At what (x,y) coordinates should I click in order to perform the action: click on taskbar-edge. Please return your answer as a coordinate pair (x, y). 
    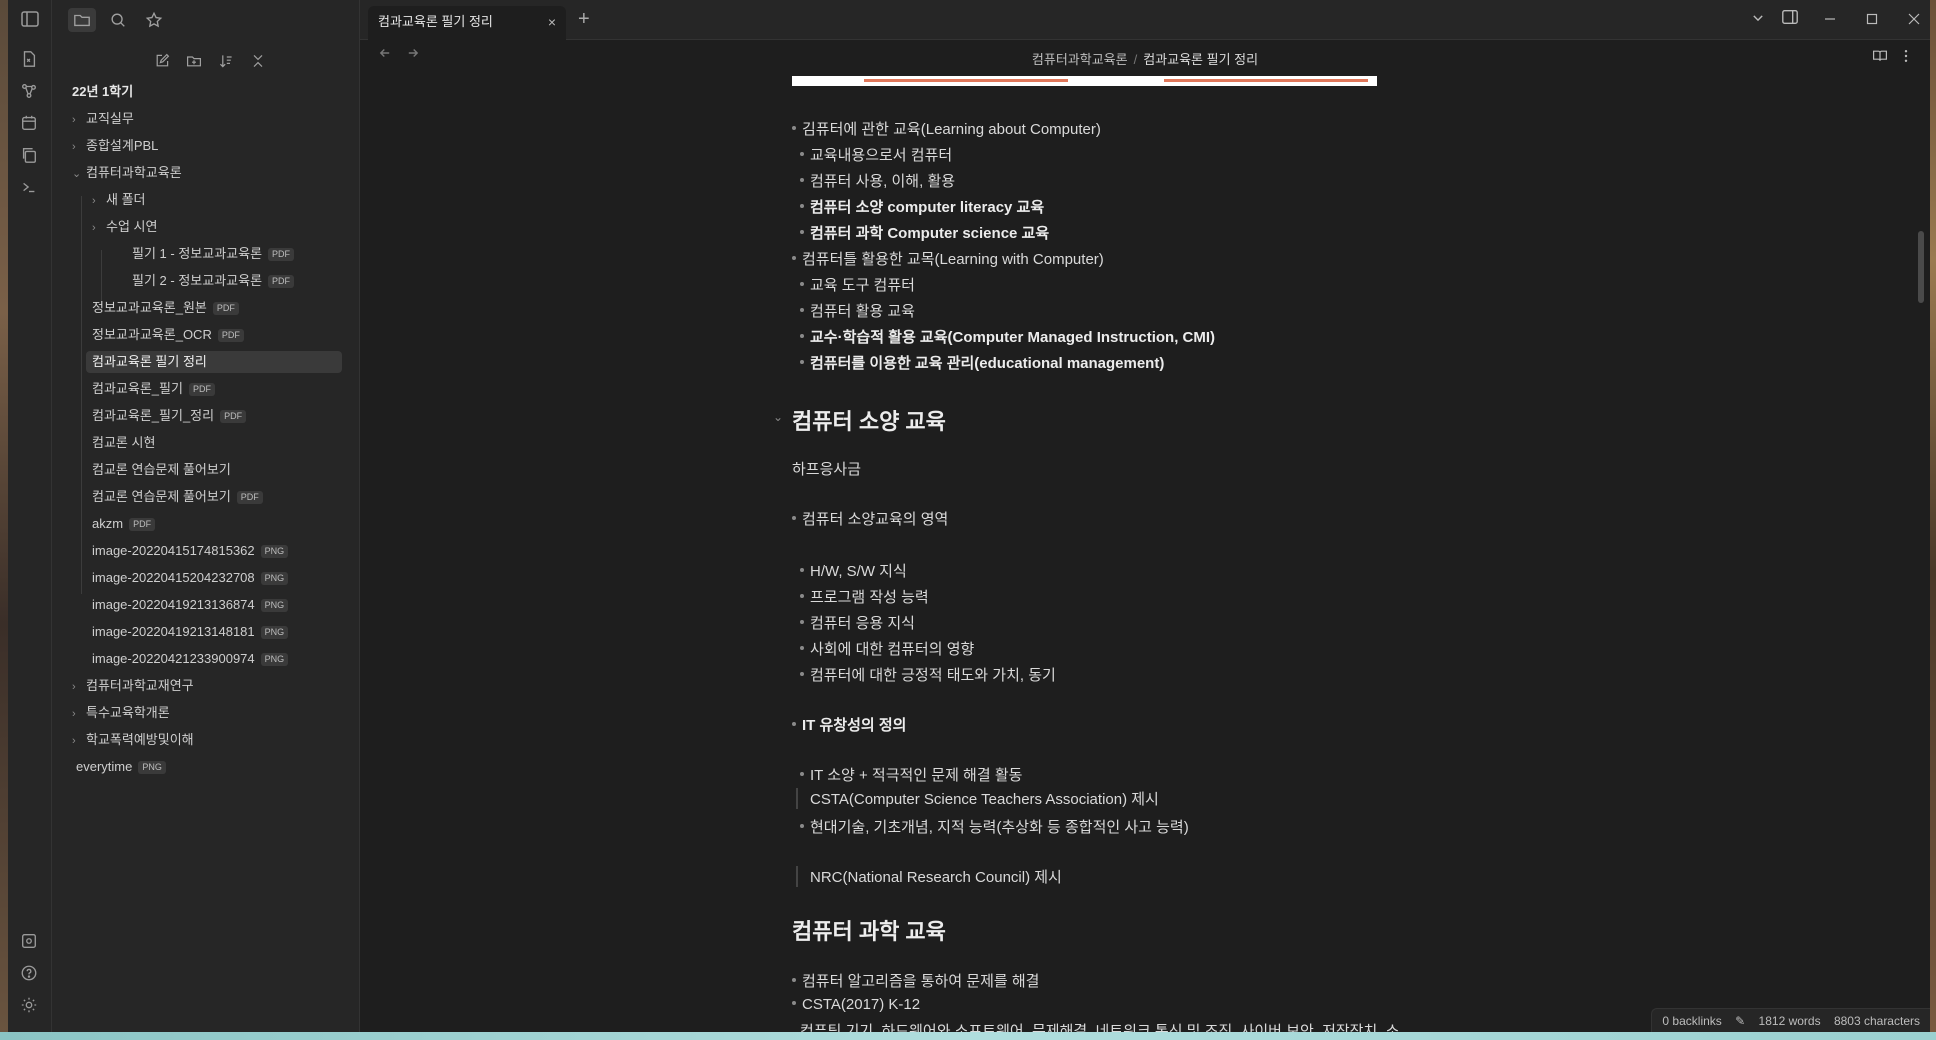
    Looking at the image, I should click on (968, 1036).